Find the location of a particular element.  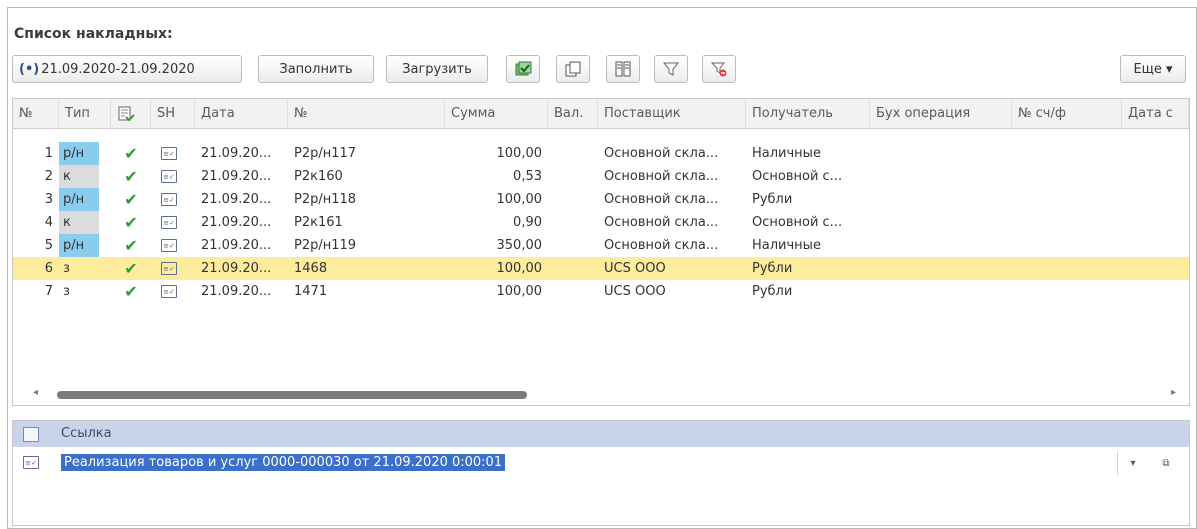

scroll-left-icon: ◂ is located at coordinates (35, 392).